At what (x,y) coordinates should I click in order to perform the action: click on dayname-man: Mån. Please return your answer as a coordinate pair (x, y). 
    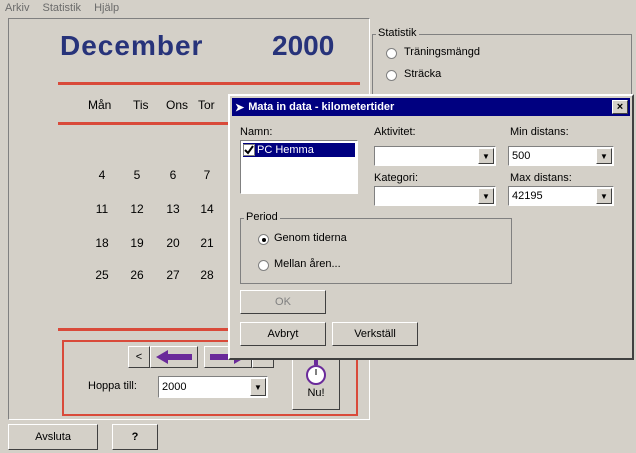
    Looking at the image, I should click on (100, 105).